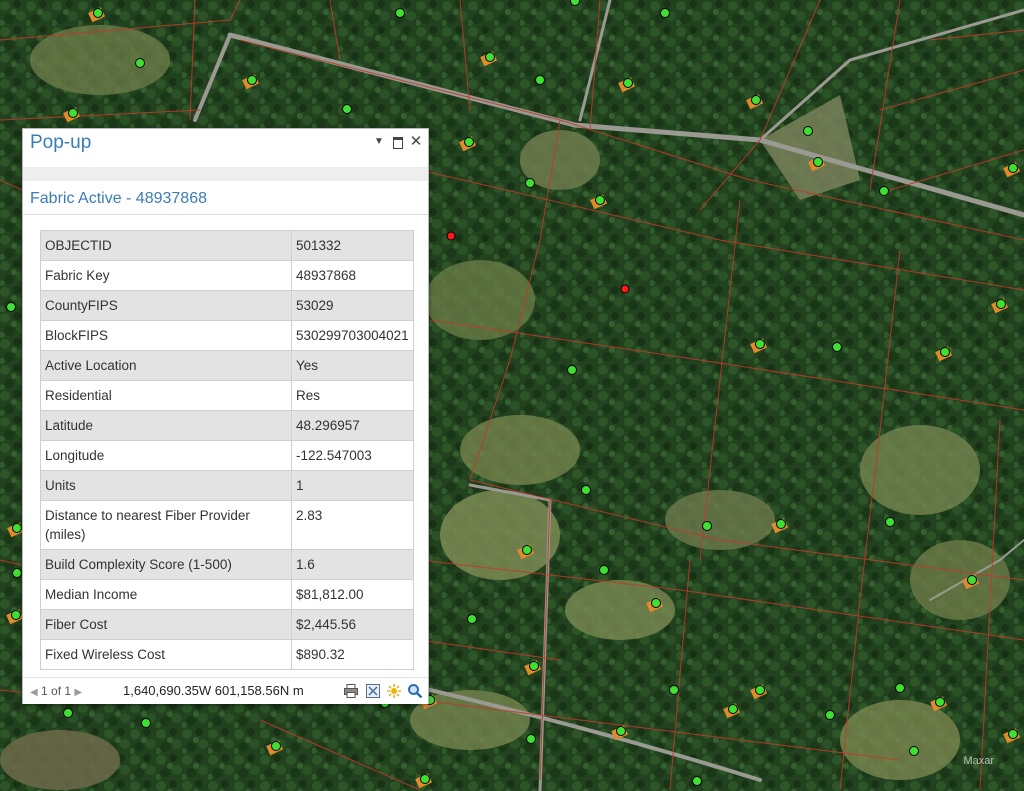  Describe the element at coordinates (352, 564) in the screenshot. I see `attribute-value: 1.6` at that location.